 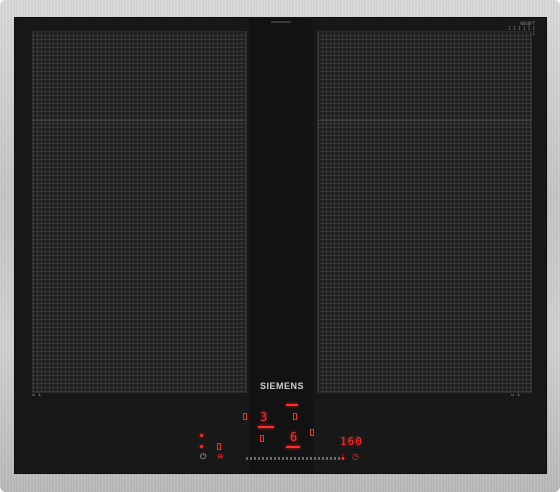 I want to click on left-zone-indicator: ▭ ⊥, so click(x=37, y=395).